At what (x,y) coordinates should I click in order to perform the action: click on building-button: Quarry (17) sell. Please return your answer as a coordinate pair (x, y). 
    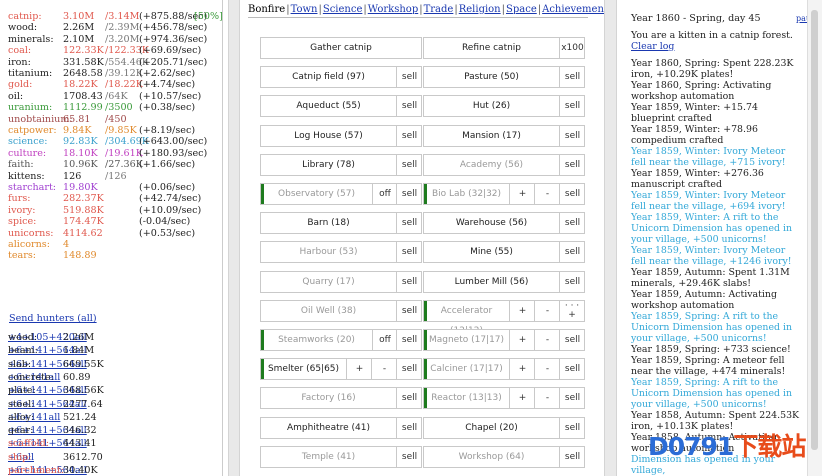
    Looking at the image, I should click on (341, 281).